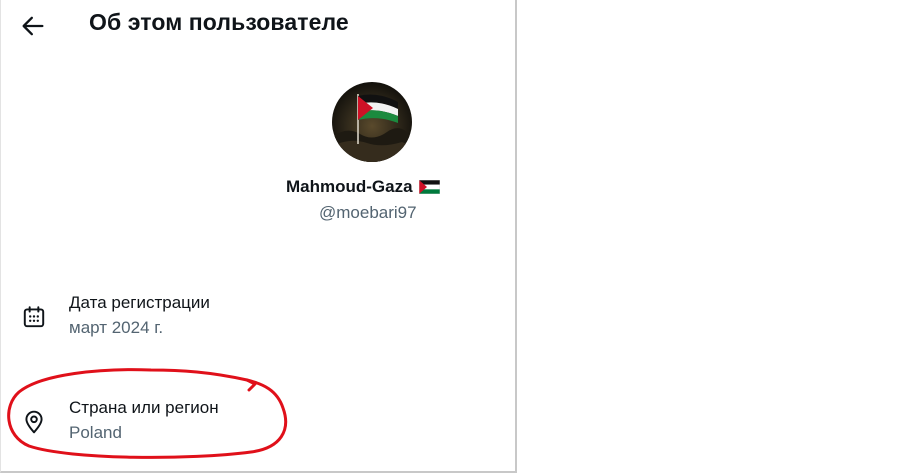  What do you see at coordinates (368, 212) in the screenshot?
I see `user-handle: @moebari97` at bounding box center [368, 212].